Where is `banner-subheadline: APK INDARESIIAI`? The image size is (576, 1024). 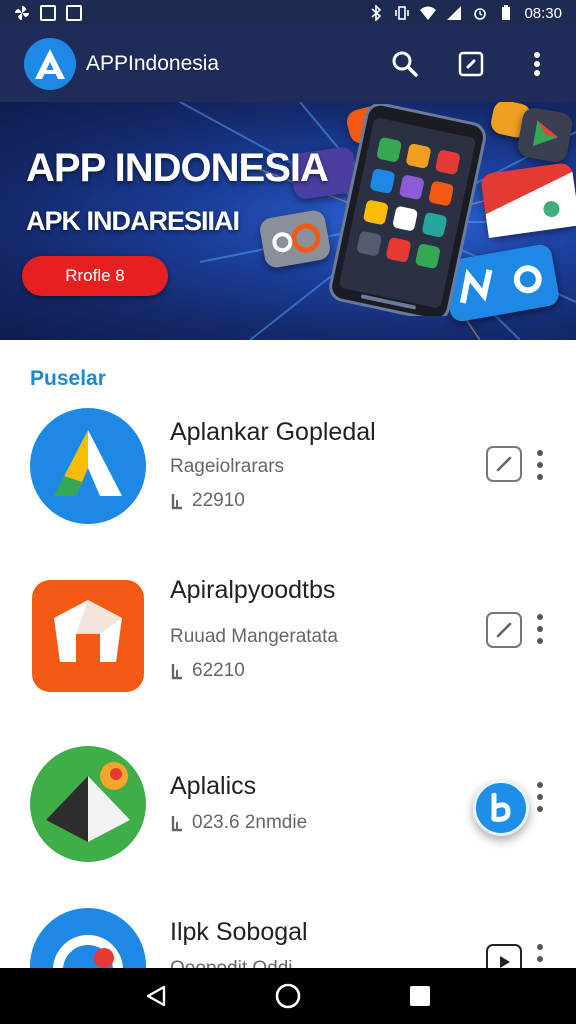 banner-subheadline: APK INDARESIIAI is located at coordinates (133, 221).